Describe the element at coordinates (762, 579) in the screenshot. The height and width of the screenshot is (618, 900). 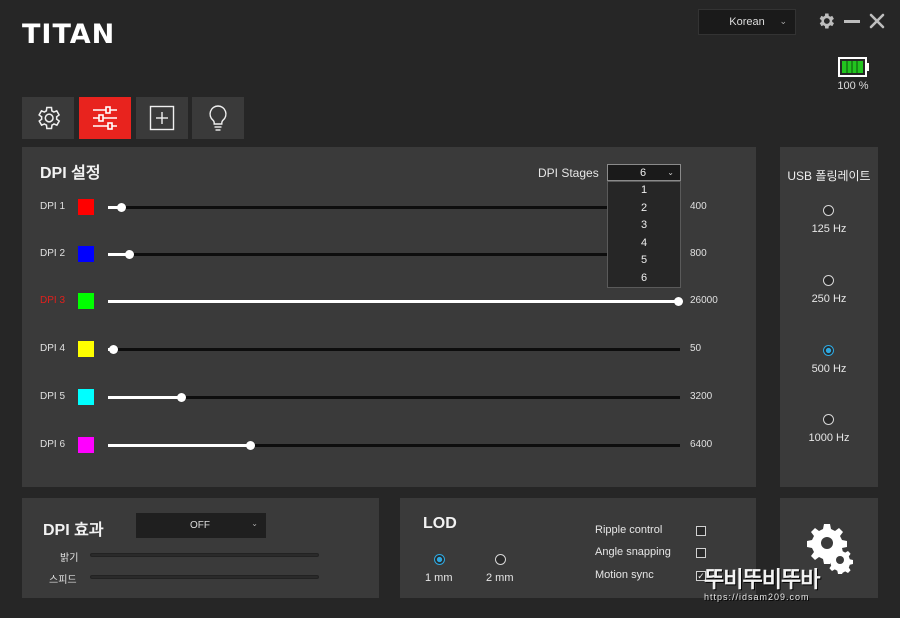
I see `watermark-text: 뚜비뚜비뚜바` at that location.